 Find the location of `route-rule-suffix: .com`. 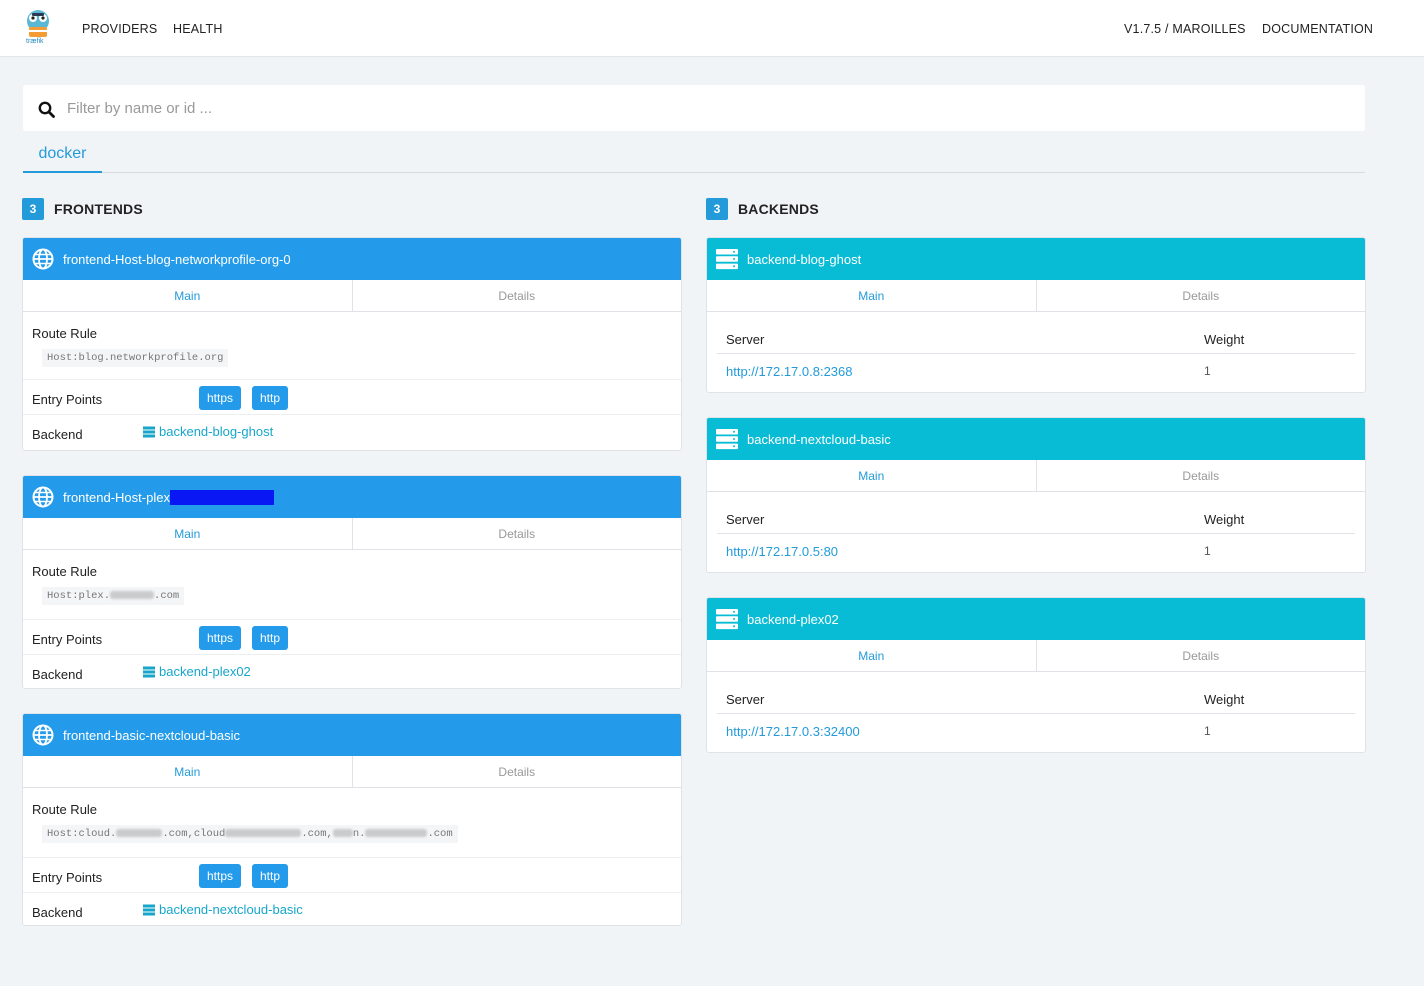

route-rule-suffix: .com is located at coordinates (167, 596).